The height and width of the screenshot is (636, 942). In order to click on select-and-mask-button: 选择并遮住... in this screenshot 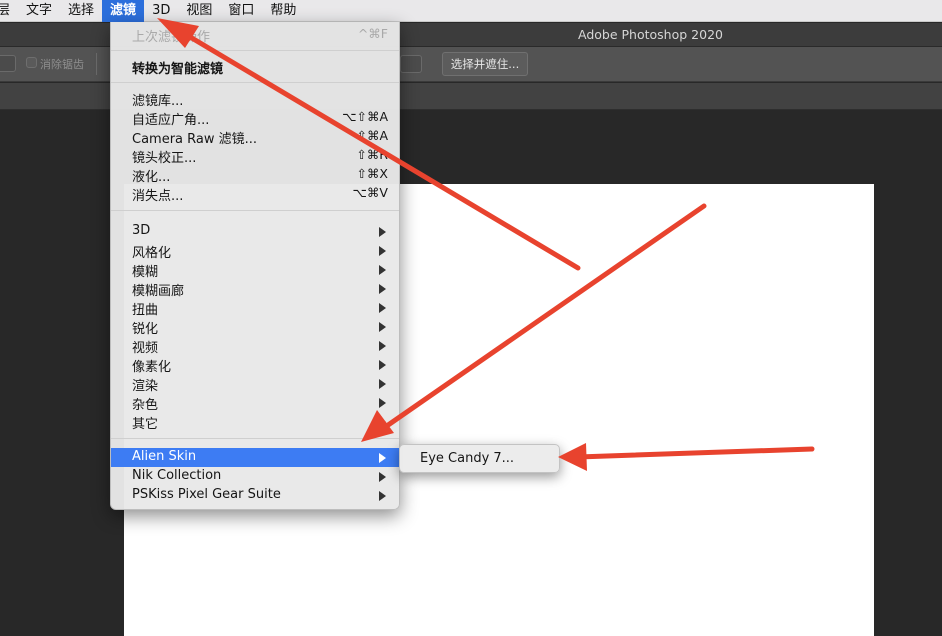, I will do `click(485, 64)`.